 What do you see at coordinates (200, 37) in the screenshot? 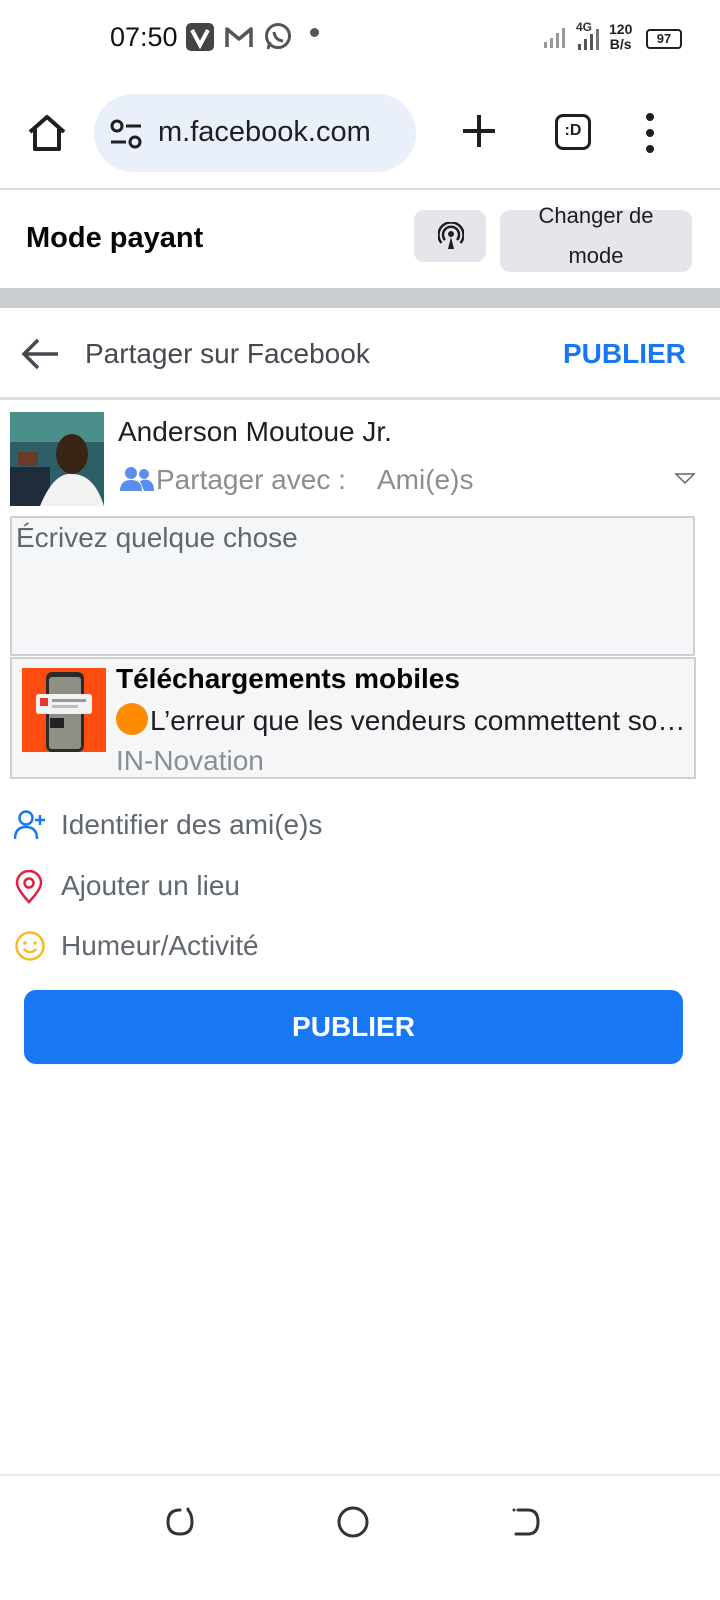
I see `vpn-app-icon` at bounding box center [200, 37].